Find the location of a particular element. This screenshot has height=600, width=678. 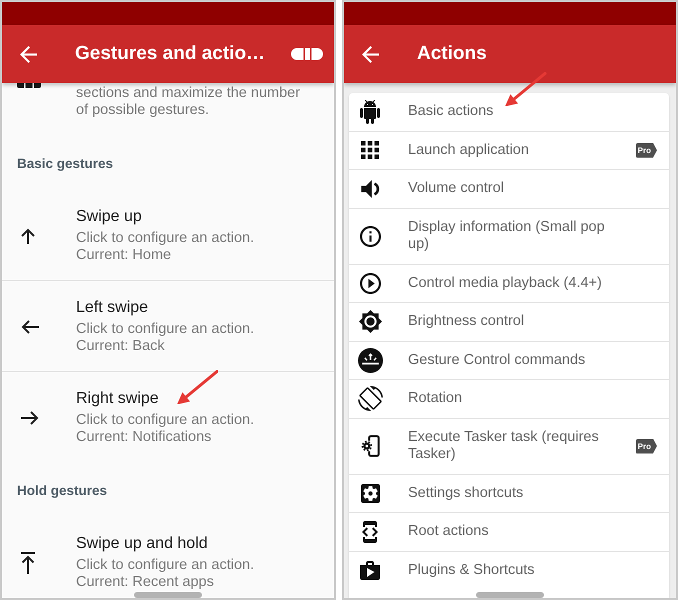

rotate-screen-icon is located at coordinates (370, 399).